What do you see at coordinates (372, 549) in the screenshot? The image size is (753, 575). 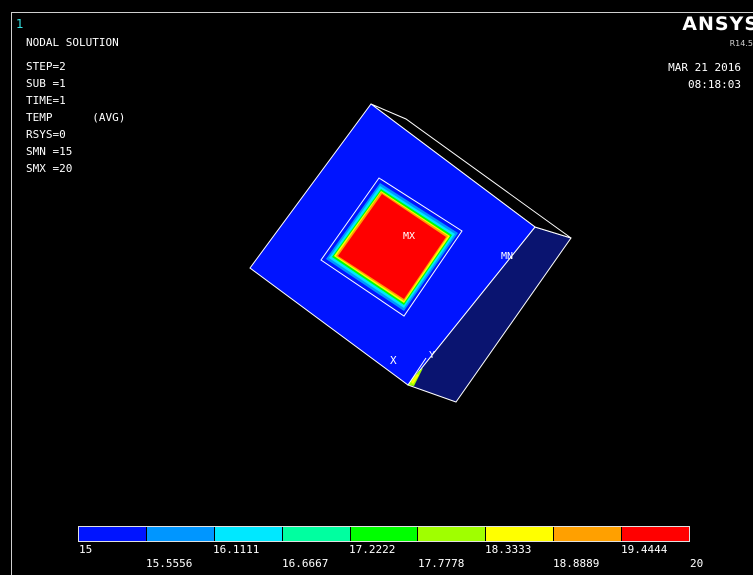 I see `legend-tick-label: 17.2222` at bounding box center [372, 549].